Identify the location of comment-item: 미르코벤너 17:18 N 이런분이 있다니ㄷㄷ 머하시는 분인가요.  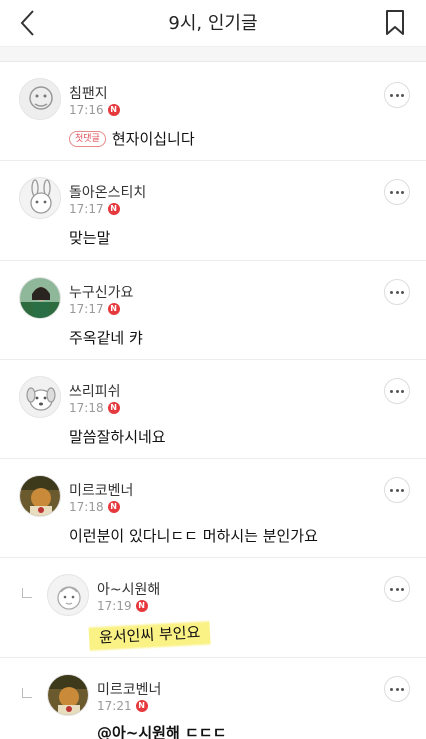
(213, 508).